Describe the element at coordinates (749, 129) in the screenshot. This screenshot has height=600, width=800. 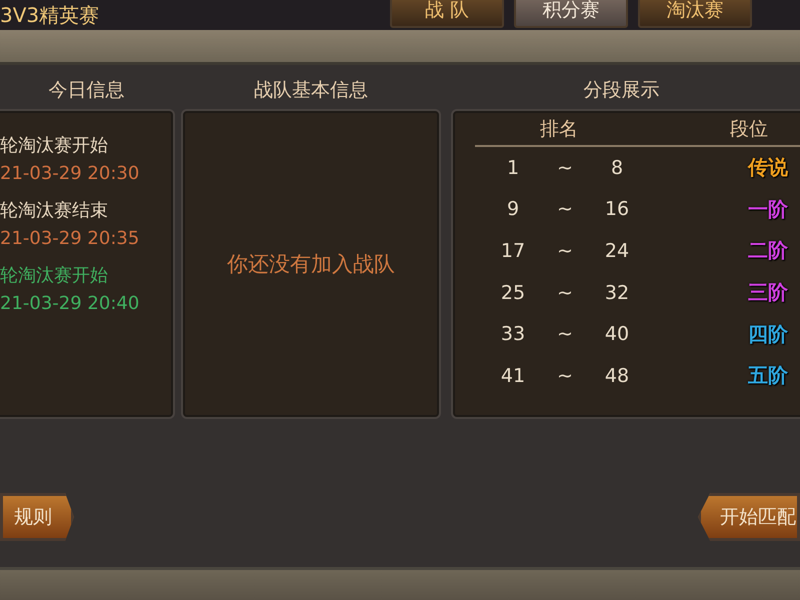
I see `column-header: 段位` at that location.